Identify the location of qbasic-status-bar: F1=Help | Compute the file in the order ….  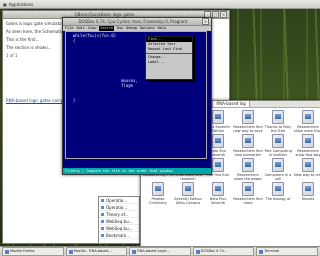
(137, 171).